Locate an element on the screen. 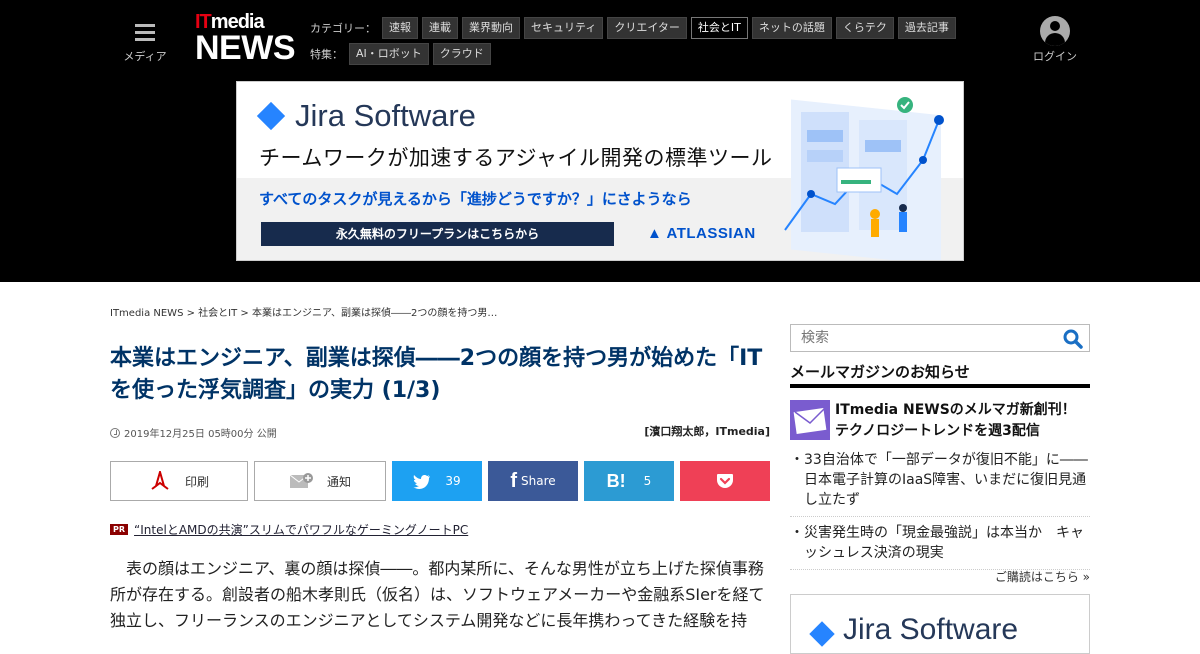  pocket-icon is located at coordinates (725, 481).